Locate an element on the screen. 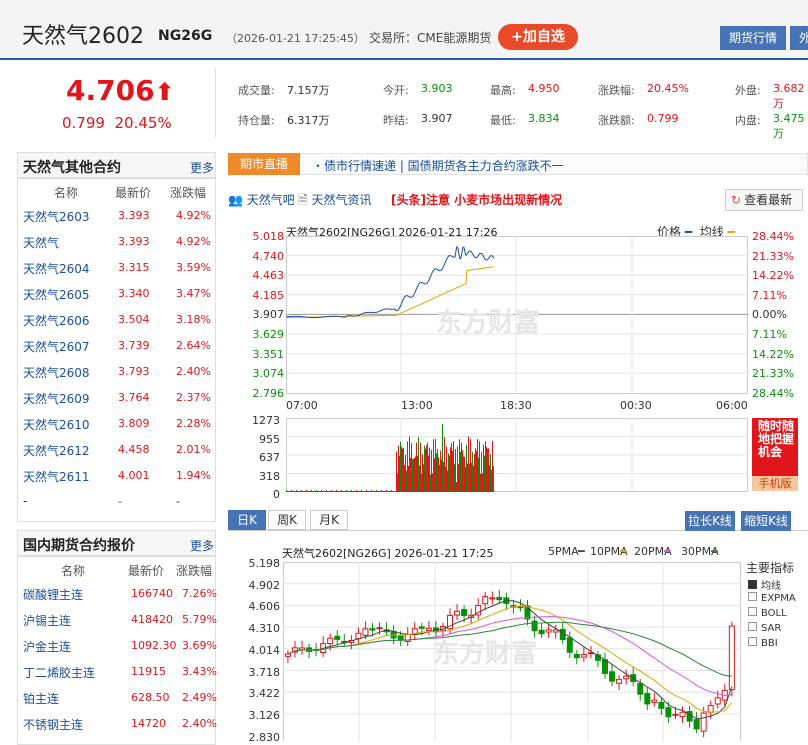  info-link: 🗎 天然气资讯 is located at coordinates (335, 201).